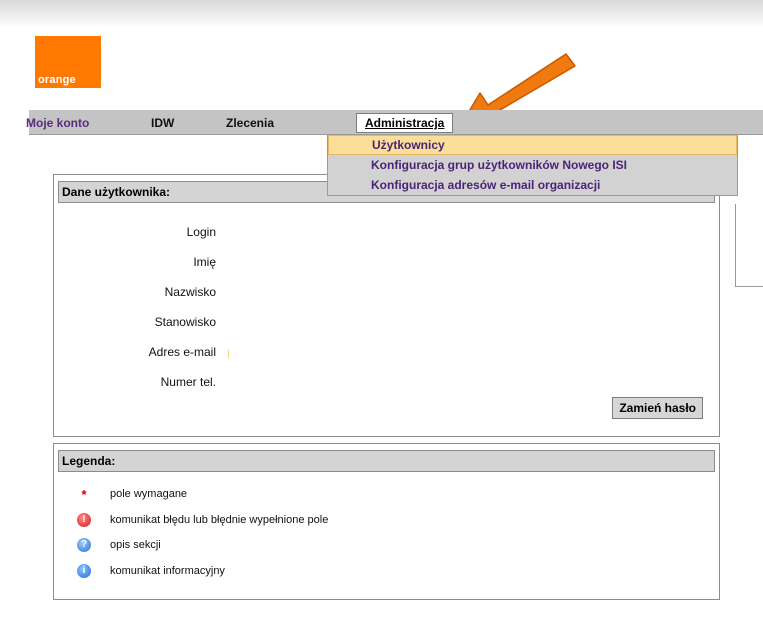 This screenshot has width=763, height=619. Describe the element at coordinates (657, 408) in the screenshot. I see `change-password-button: Zamień hasło` at that location.